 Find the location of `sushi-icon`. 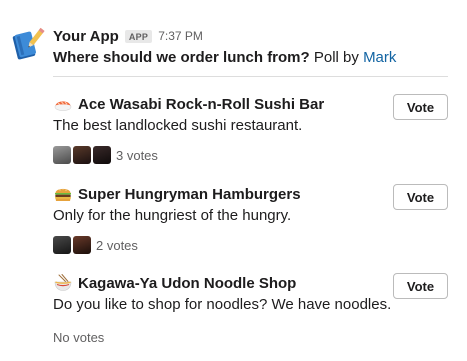

sushi-icon is located at coordinates (63, 106).